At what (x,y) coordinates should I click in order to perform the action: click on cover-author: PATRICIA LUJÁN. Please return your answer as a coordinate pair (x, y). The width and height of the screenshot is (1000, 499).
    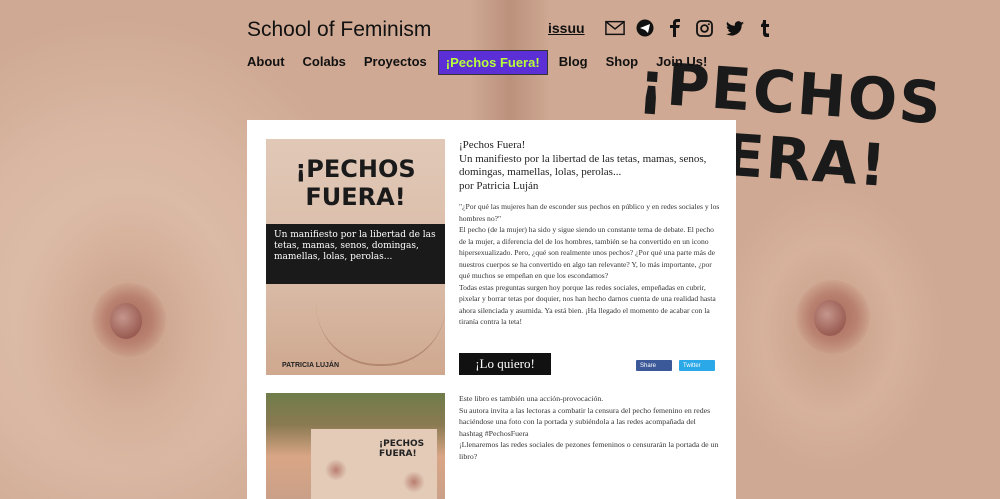
    Looking at the image, I should click on (311, 365).